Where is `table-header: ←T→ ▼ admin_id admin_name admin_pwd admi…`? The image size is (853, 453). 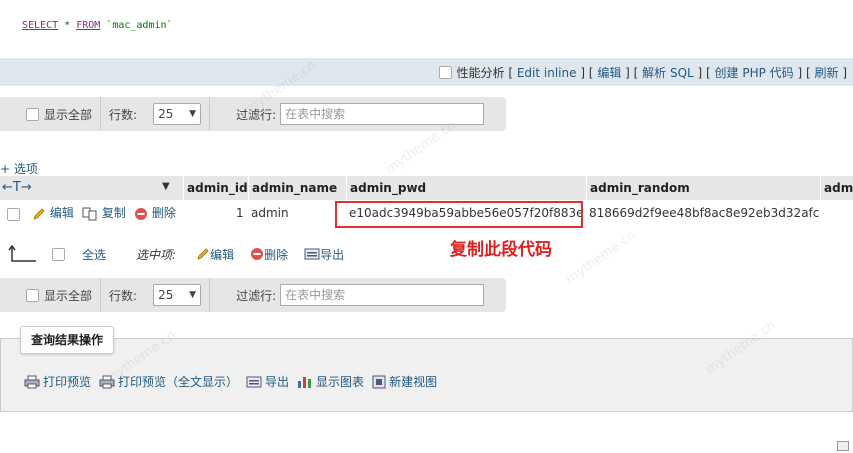
table-header: ←T→ ▼ admin_id admin_name admin_pwd admi… is located at coordinates (426, 188).